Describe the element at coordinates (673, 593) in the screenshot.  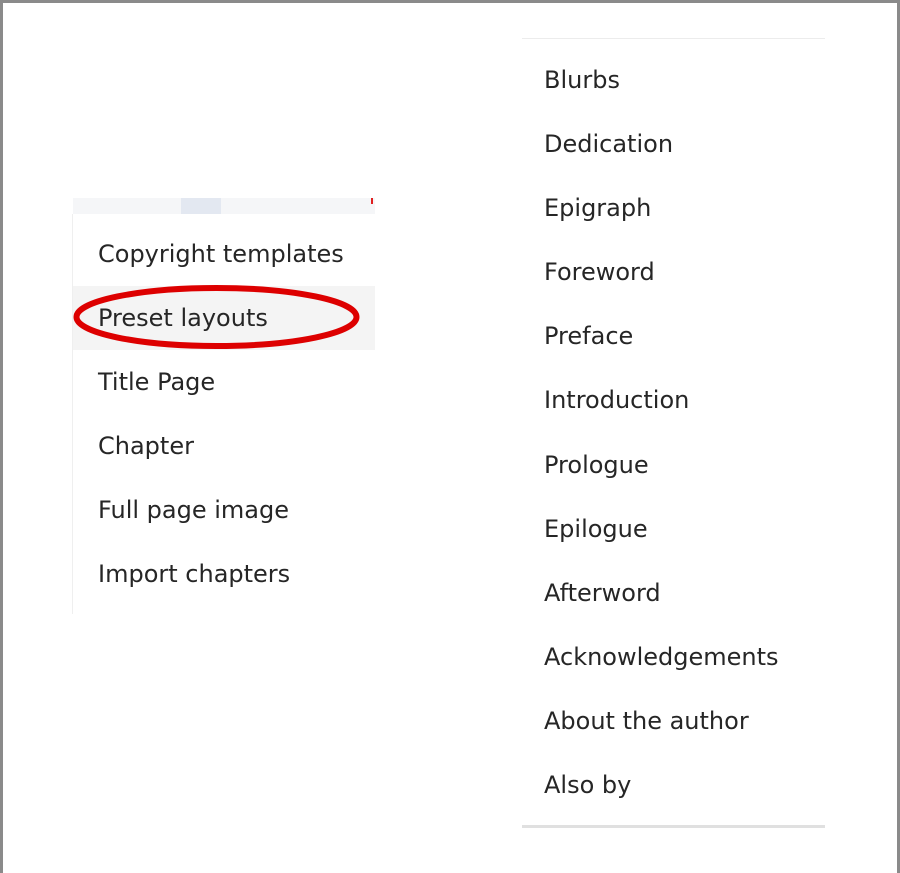
I see `submenu-item-afterword: Afterword` at that location.